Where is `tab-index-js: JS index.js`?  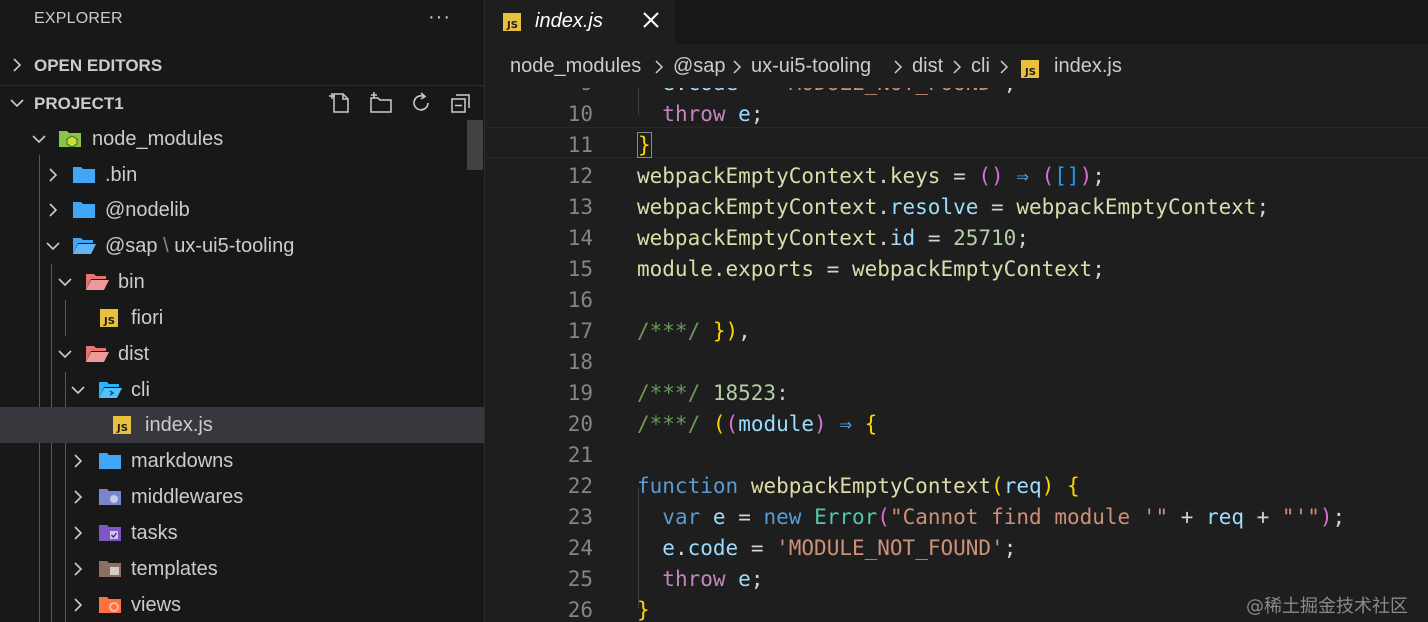 tab-index-js: JS index.js is located at coordinates (580, 22).